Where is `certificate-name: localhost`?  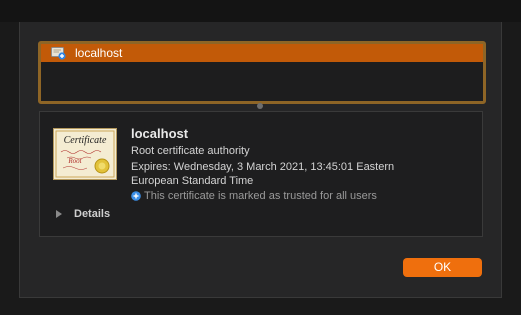
certificate-name: localhost is located at coordinates (160, 133).